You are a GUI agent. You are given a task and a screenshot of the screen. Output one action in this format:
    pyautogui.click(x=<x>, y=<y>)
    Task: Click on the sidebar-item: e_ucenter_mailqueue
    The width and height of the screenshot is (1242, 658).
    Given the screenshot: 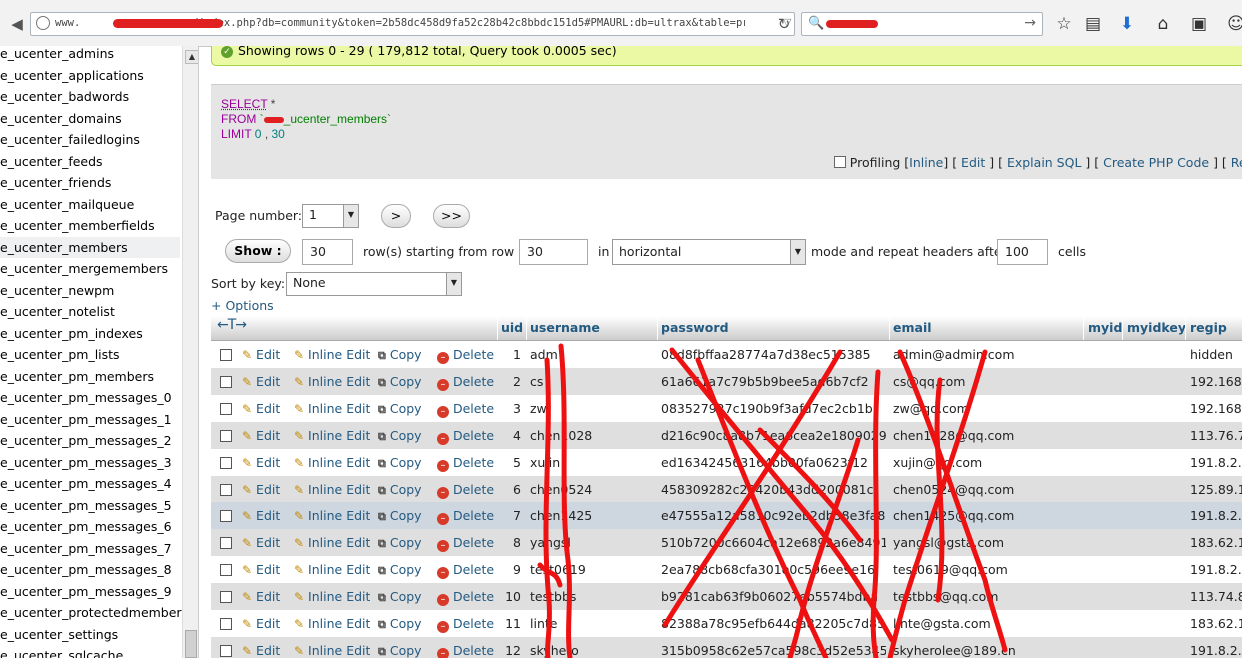 What is the action you would take?
    pyautogui.click(x=90, y=205)
    